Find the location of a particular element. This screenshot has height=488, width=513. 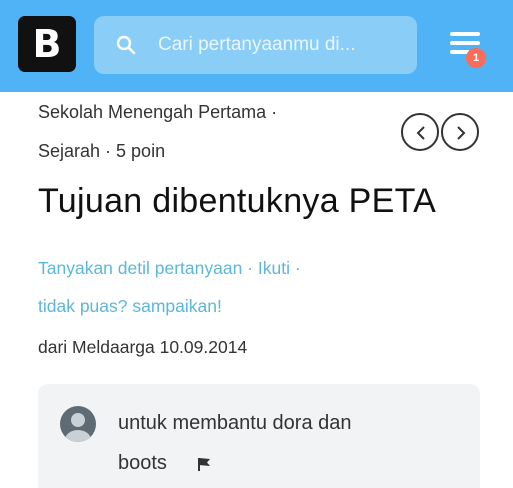

chevron-right-icon is located at coordinates (461, 133).